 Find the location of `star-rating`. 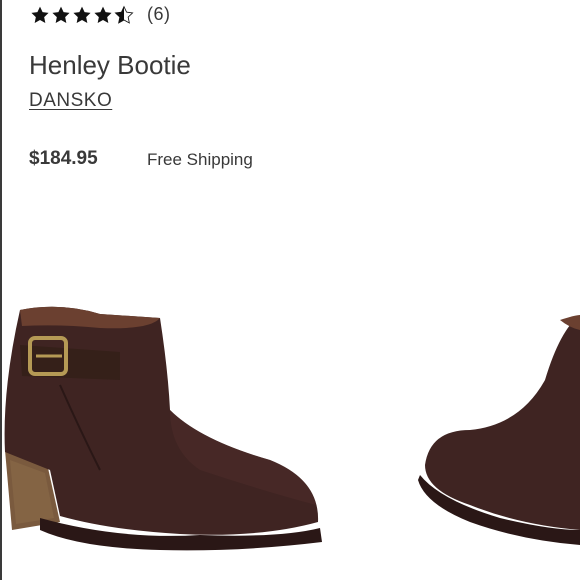

star-rating is located at coordinates (82, 15).